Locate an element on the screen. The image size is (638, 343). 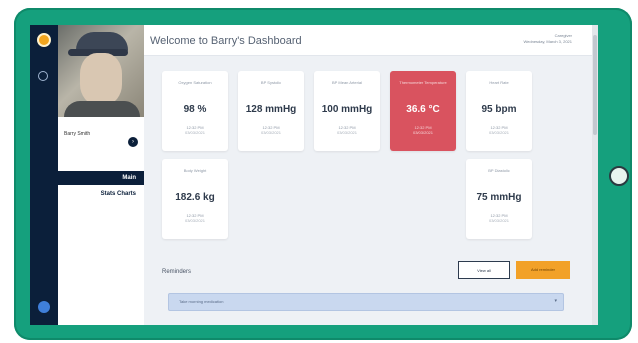
card-label: Body Weight is located at coordinates (195, 170).